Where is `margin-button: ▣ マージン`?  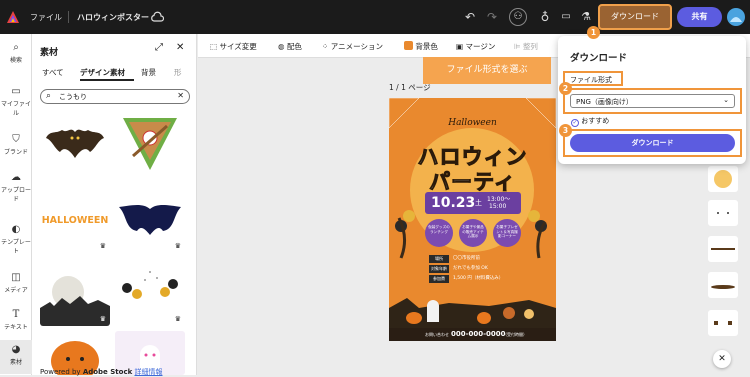
margin-button: ▣ マージン is located at coordinates (475, 46).